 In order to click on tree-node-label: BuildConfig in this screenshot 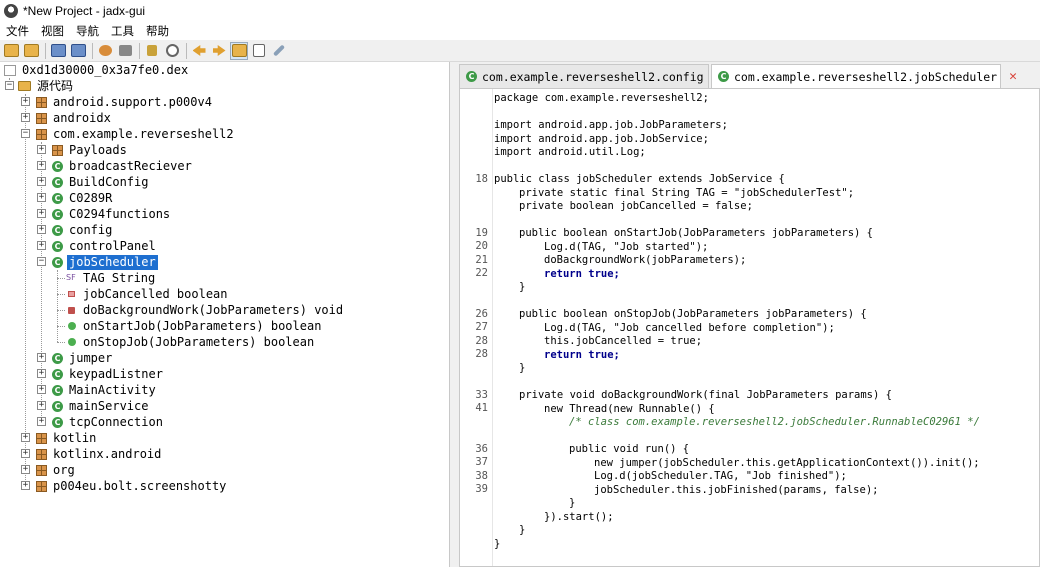, I will do `click(109, 181)`.